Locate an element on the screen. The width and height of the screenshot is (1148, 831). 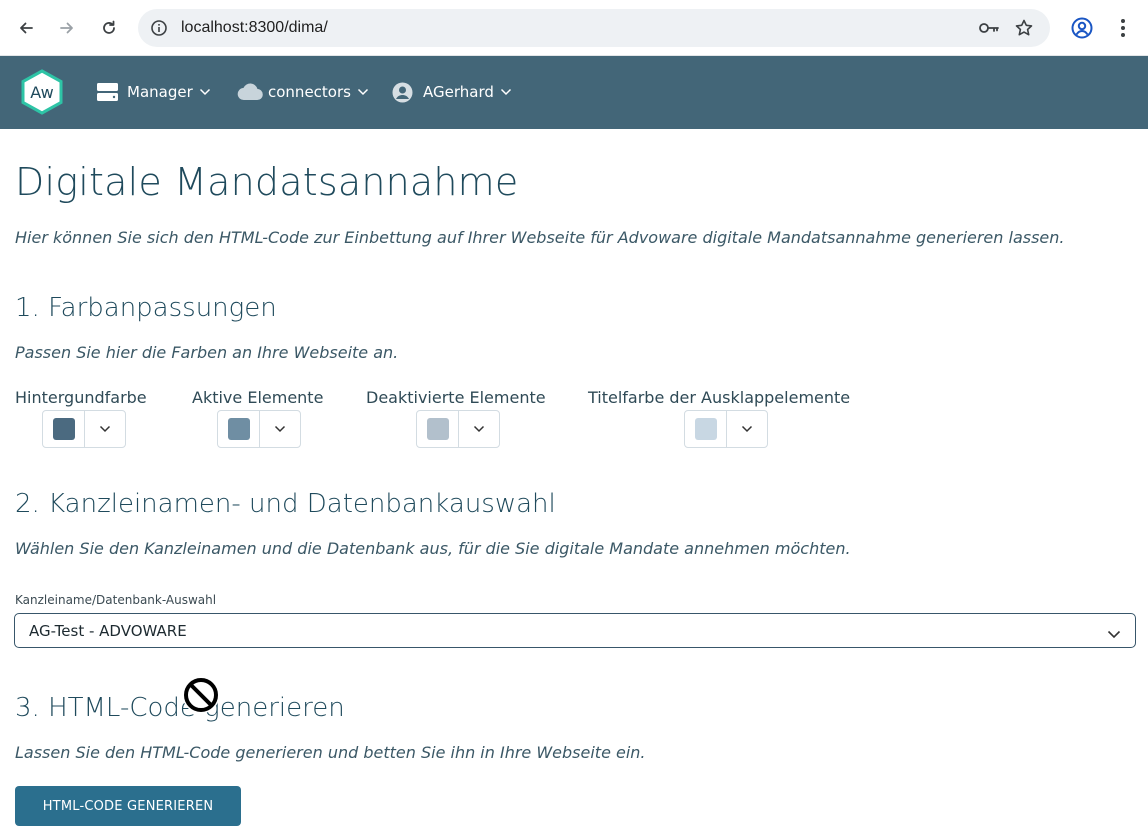
color-picker-collapsible-title is located at coordinates (726, 429).